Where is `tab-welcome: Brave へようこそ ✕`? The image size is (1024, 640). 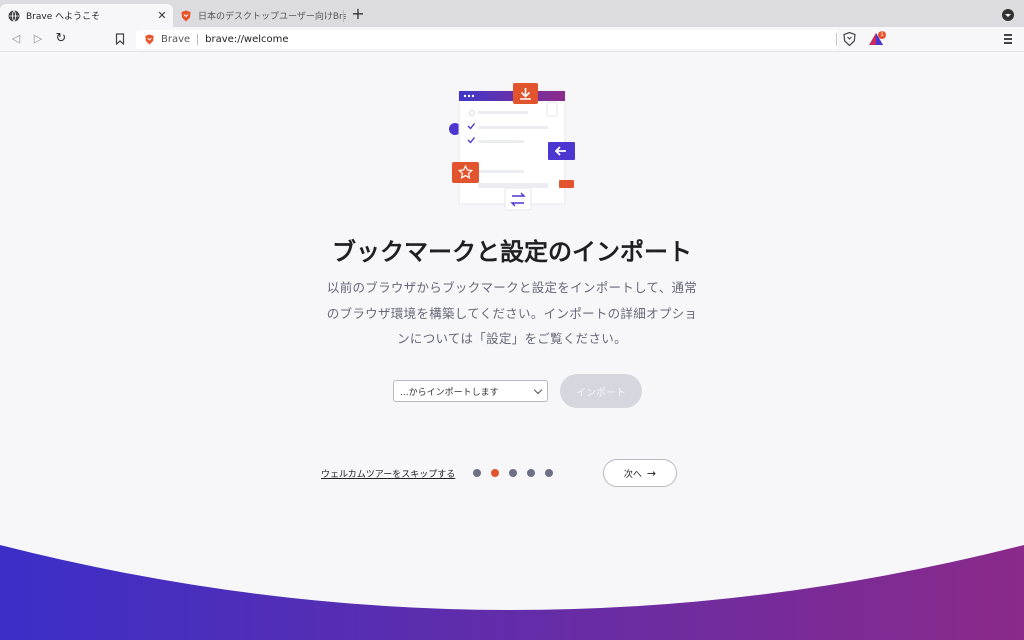
tab-welcome: Brave へようこそ ✕ is located at coordinates (86, 15).